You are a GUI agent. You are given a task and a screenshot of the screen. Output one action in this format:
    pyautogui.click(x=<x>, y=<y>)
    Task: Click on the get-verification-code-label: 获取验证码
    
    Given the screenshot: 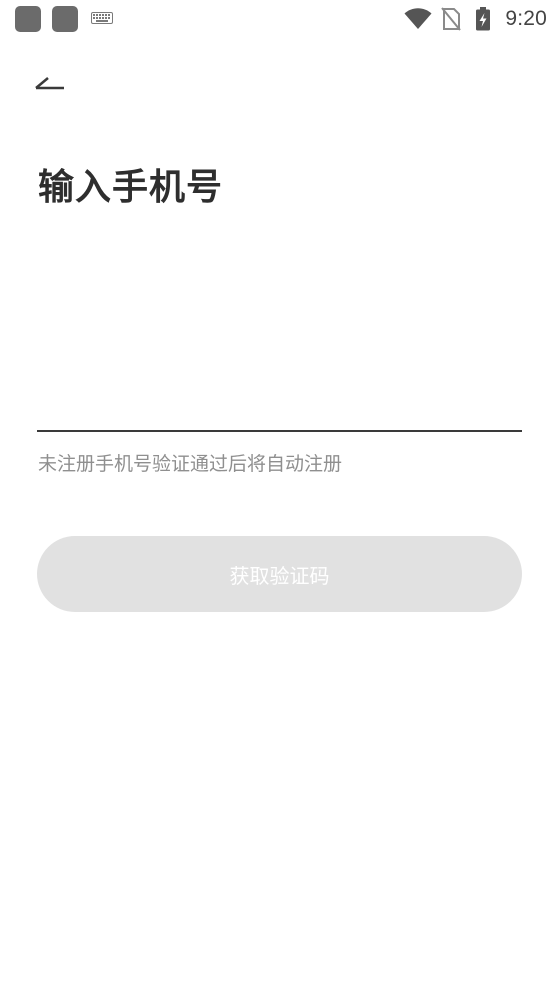 What is the action you would take?
    pyautogui.click(x=279, y=575)
    